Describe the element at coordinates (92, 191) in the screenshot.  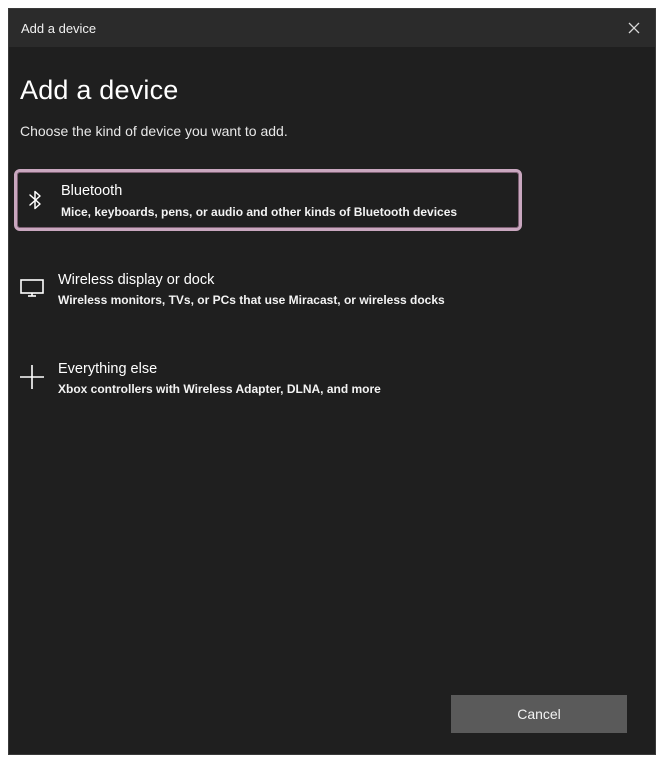
I see `option-bluetooth-title: Bluetooth` at that location.